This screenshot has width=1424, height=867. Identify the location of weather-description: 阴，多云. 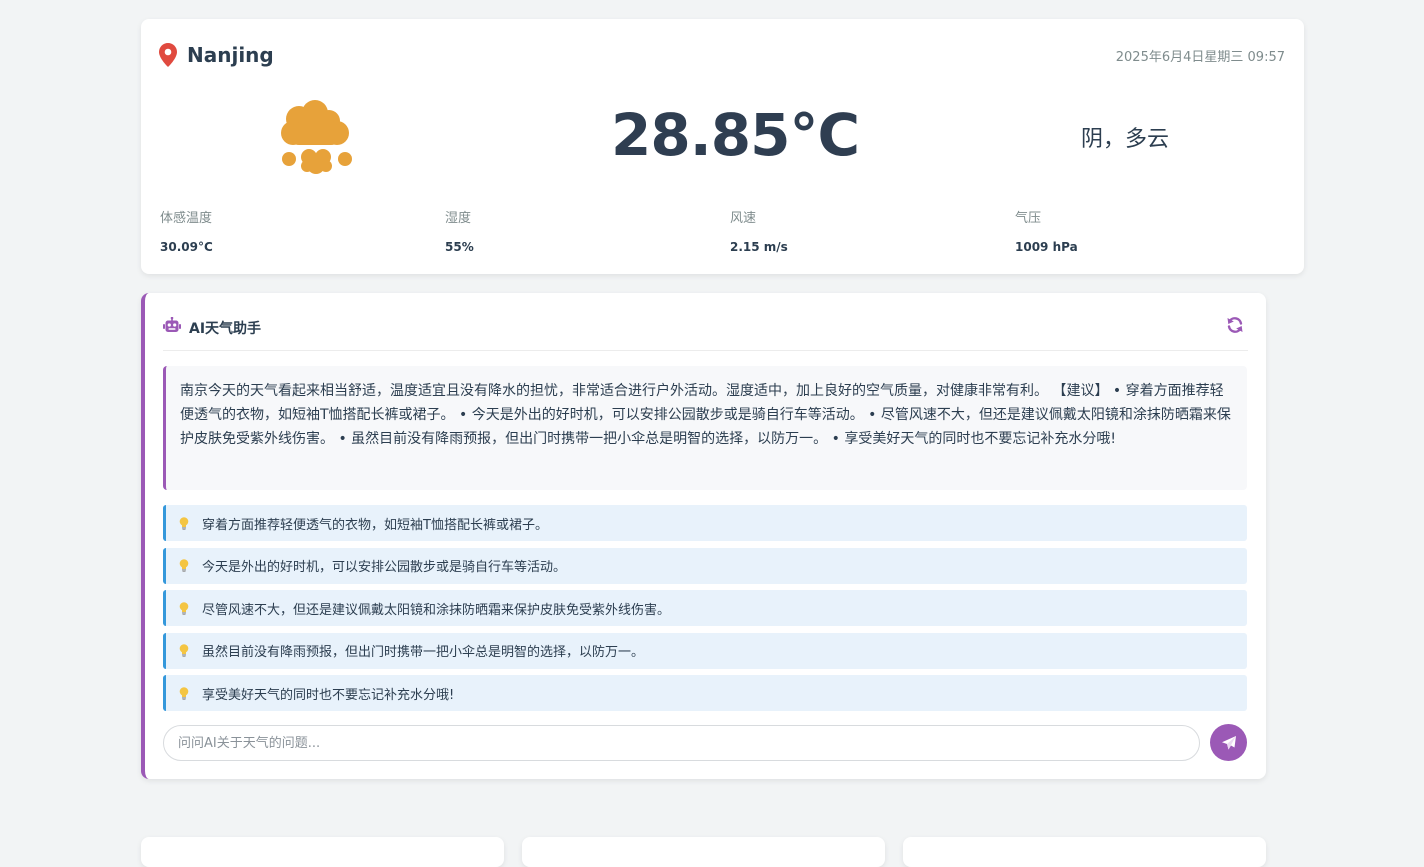
(1125, 139).